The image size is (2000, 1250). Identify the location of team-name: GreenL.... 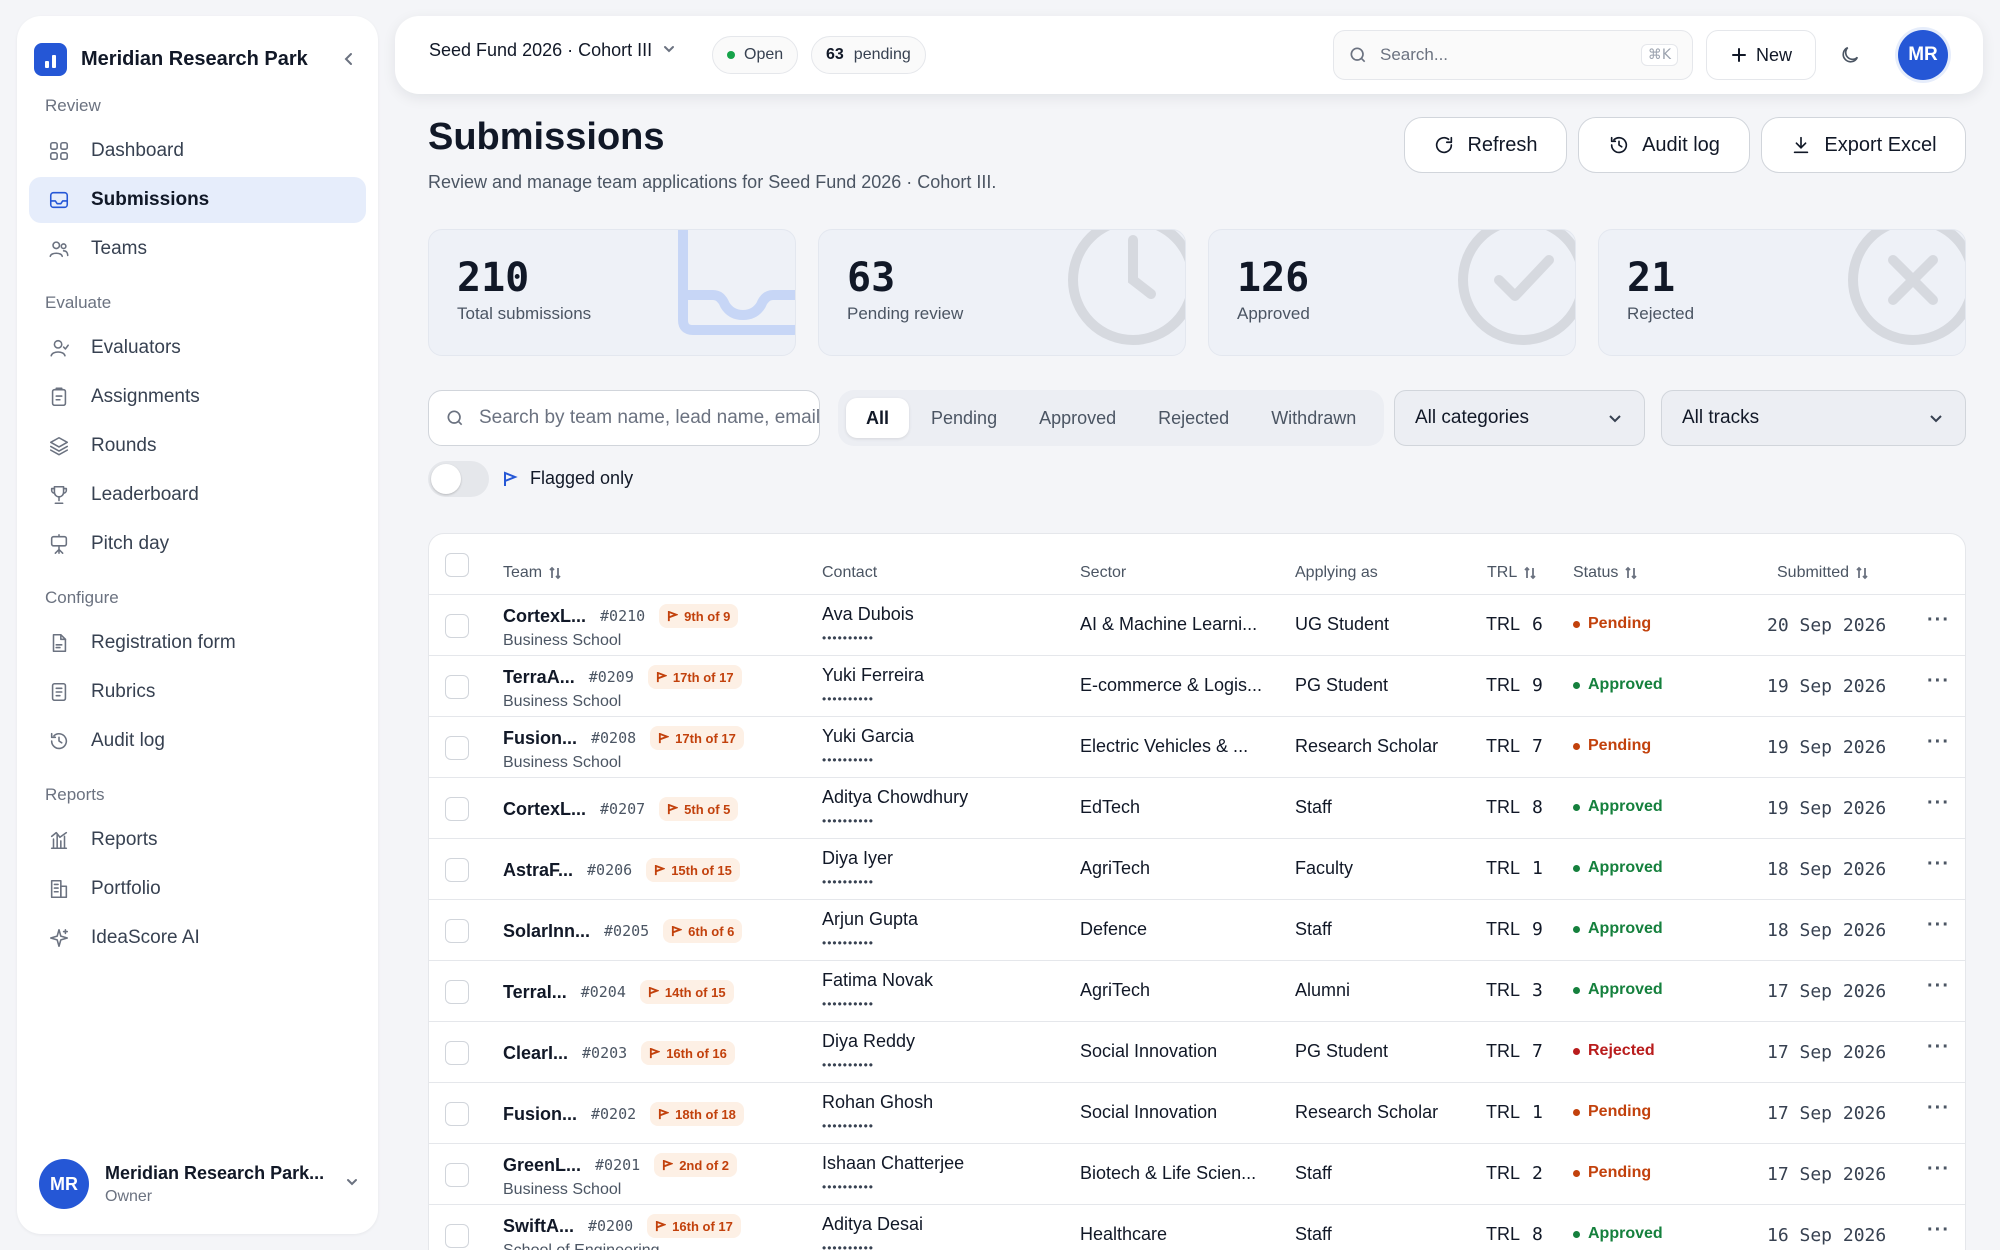
(542, 1165).